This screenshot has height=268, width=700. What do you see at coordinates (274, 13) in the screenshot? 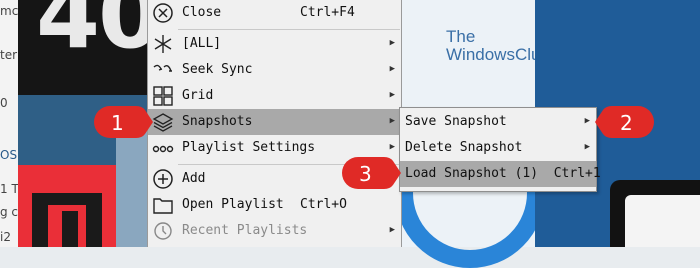
I see `menu-item-close: Close Ctrl+F4` at bounding box center [274, 13].